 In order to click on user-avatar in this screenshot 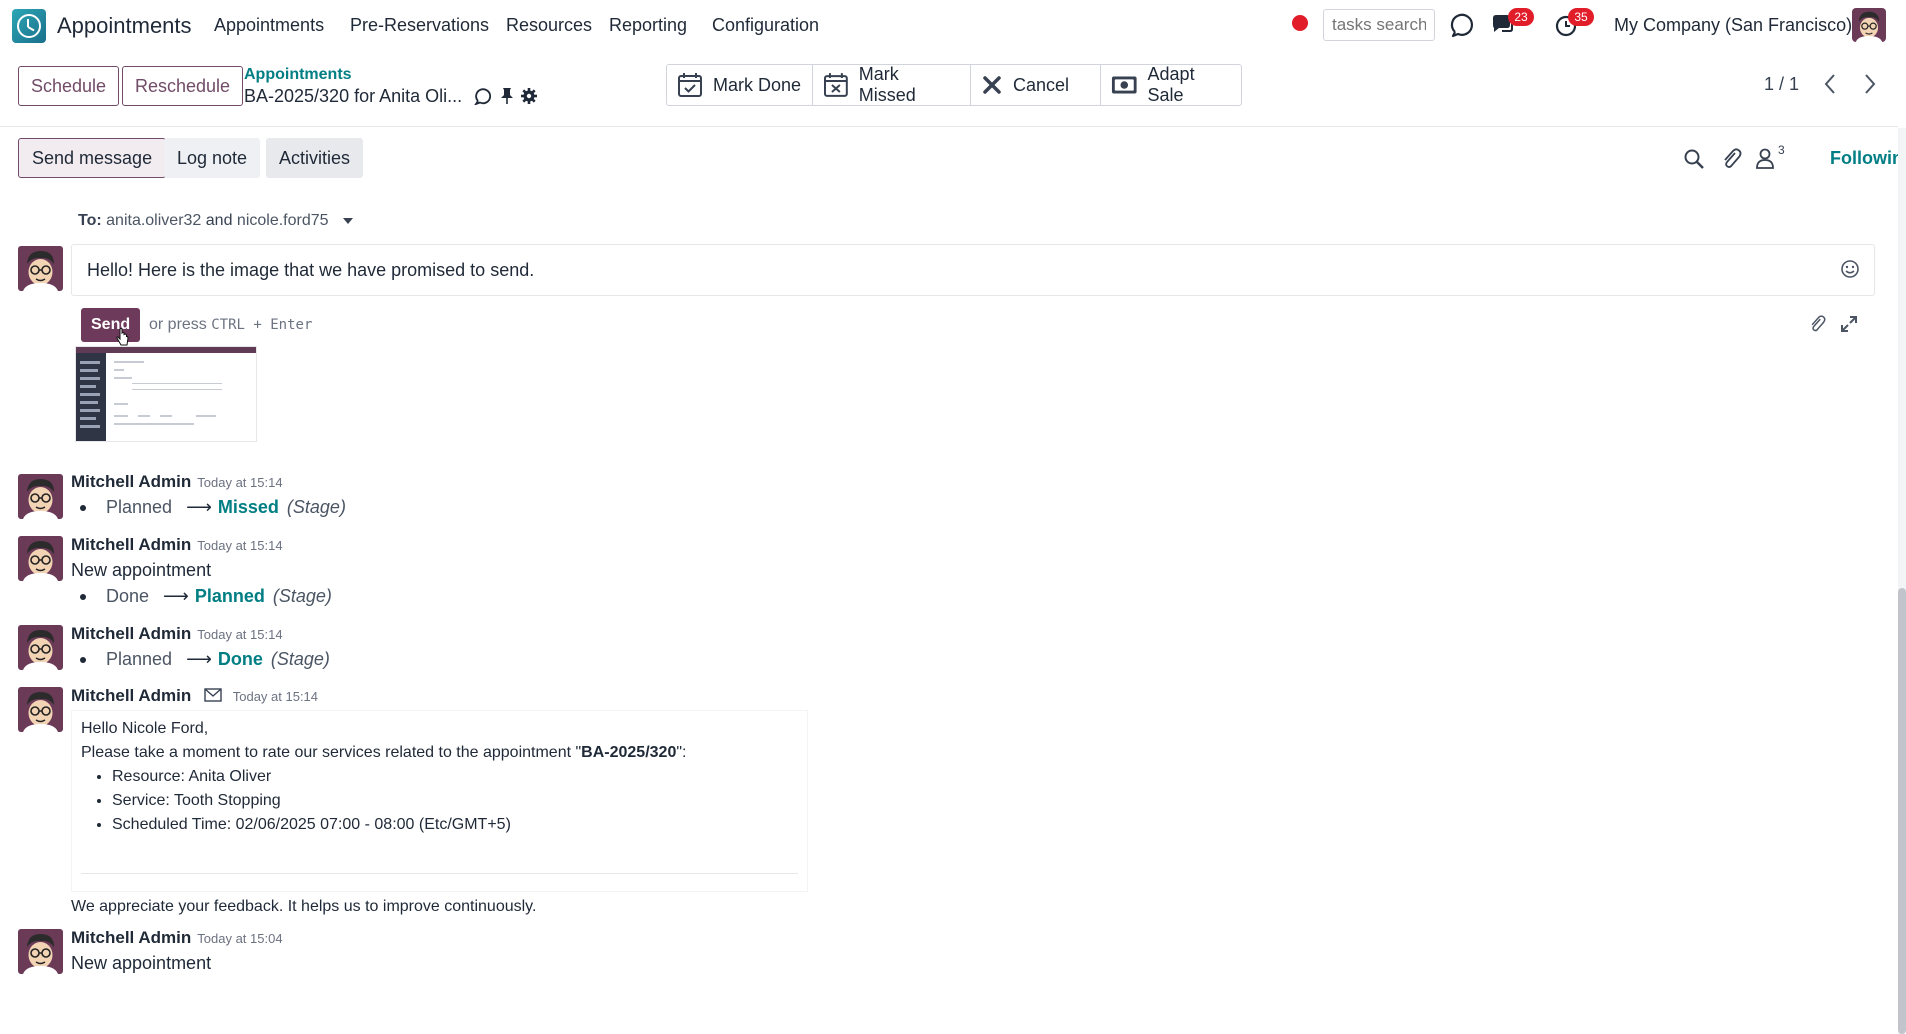, I will do `click(1869, 25)`.